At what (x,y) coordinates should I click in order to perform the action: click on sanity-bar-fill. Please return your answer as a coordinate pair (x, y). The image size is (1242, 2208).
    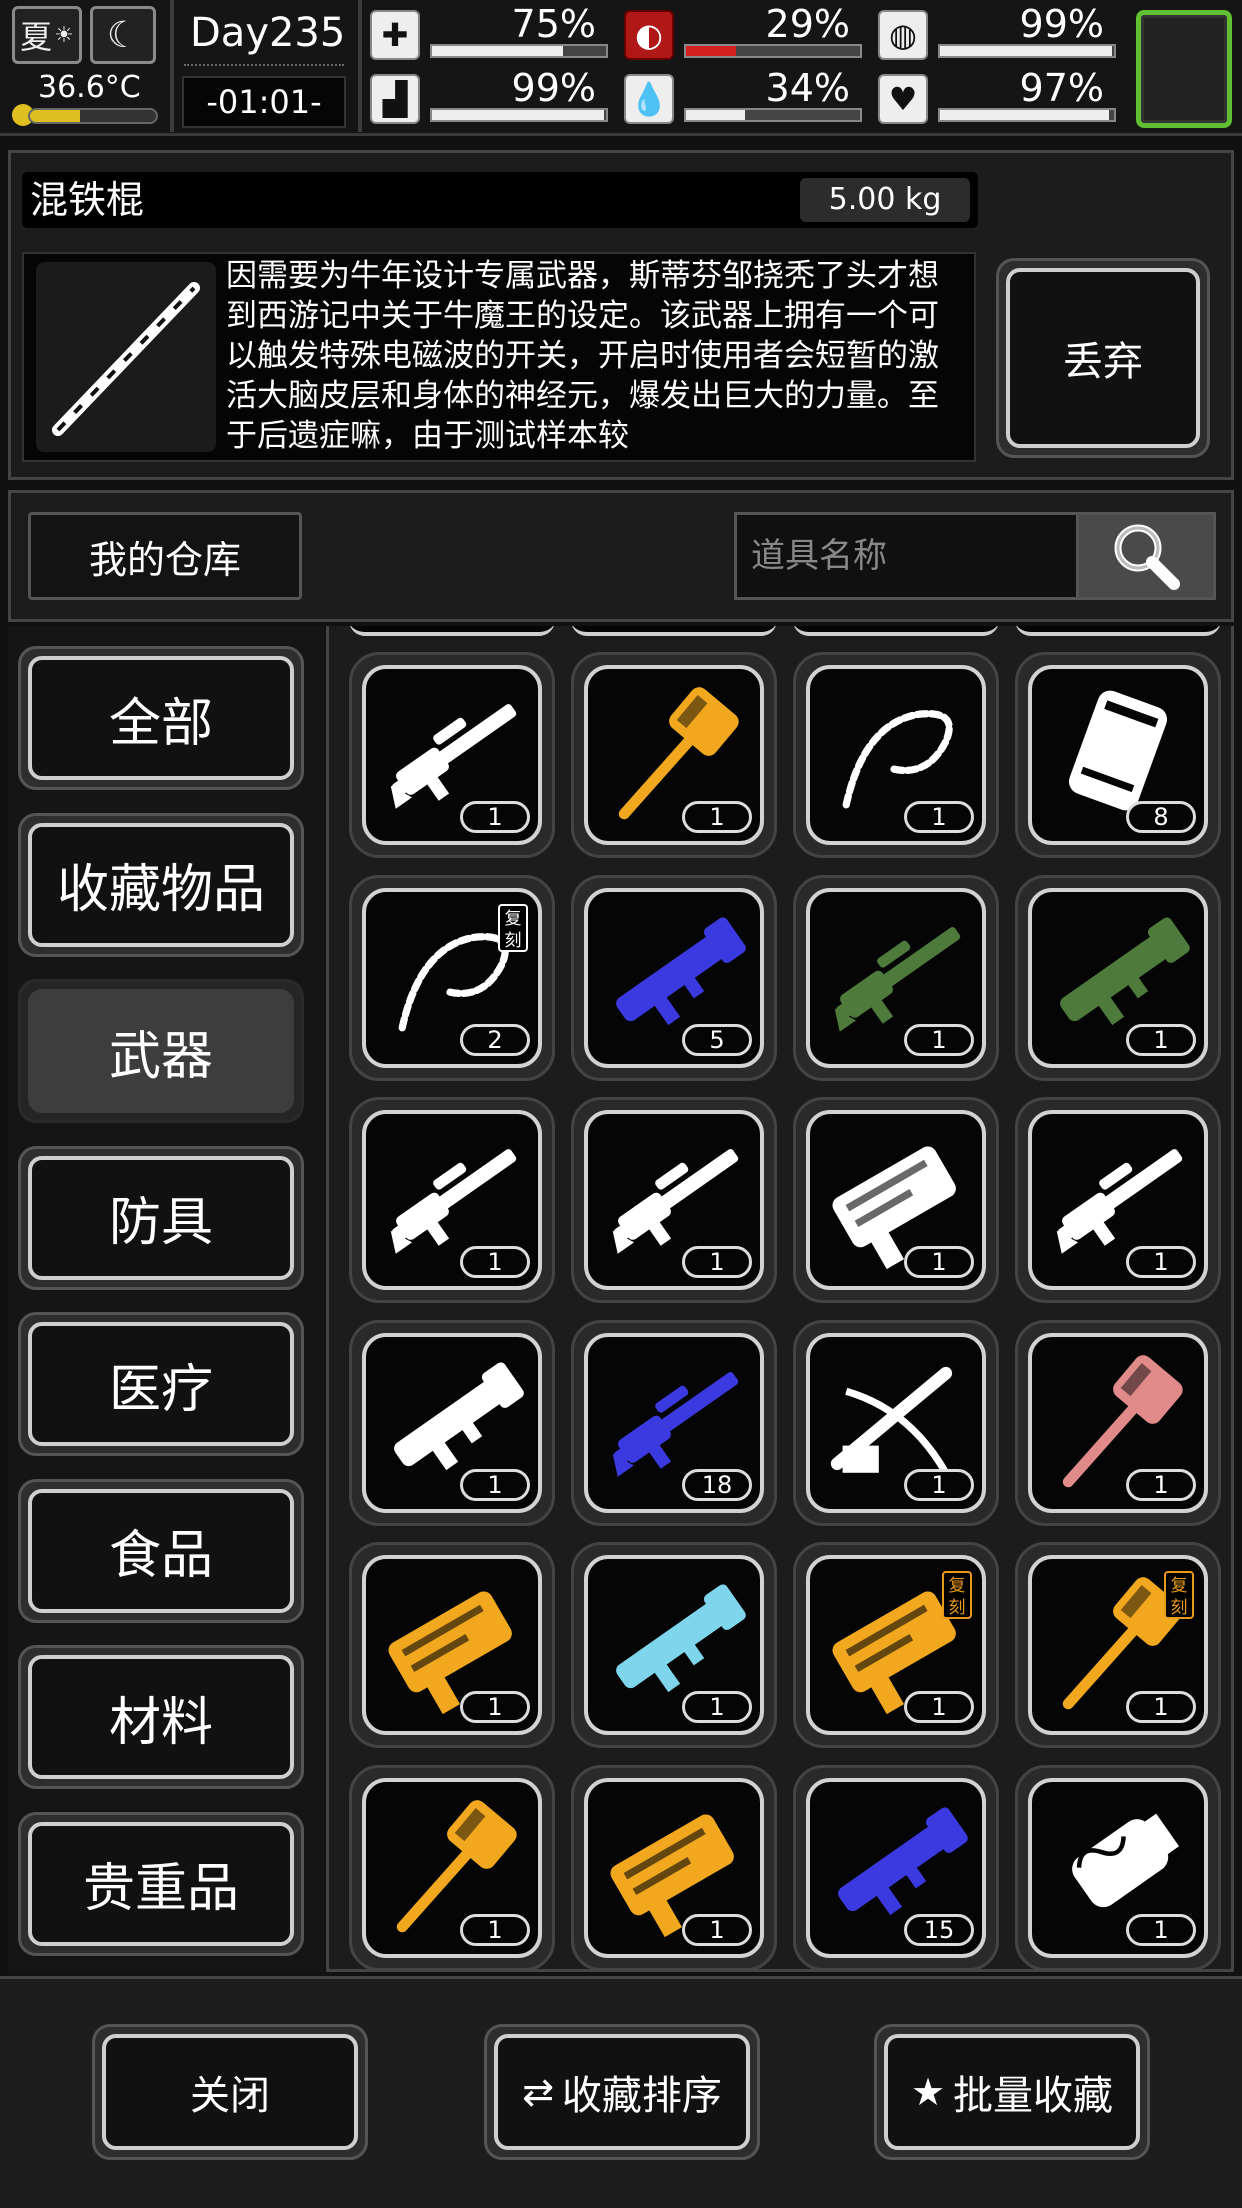
    Looking at the image, I should click on (1026, 51).